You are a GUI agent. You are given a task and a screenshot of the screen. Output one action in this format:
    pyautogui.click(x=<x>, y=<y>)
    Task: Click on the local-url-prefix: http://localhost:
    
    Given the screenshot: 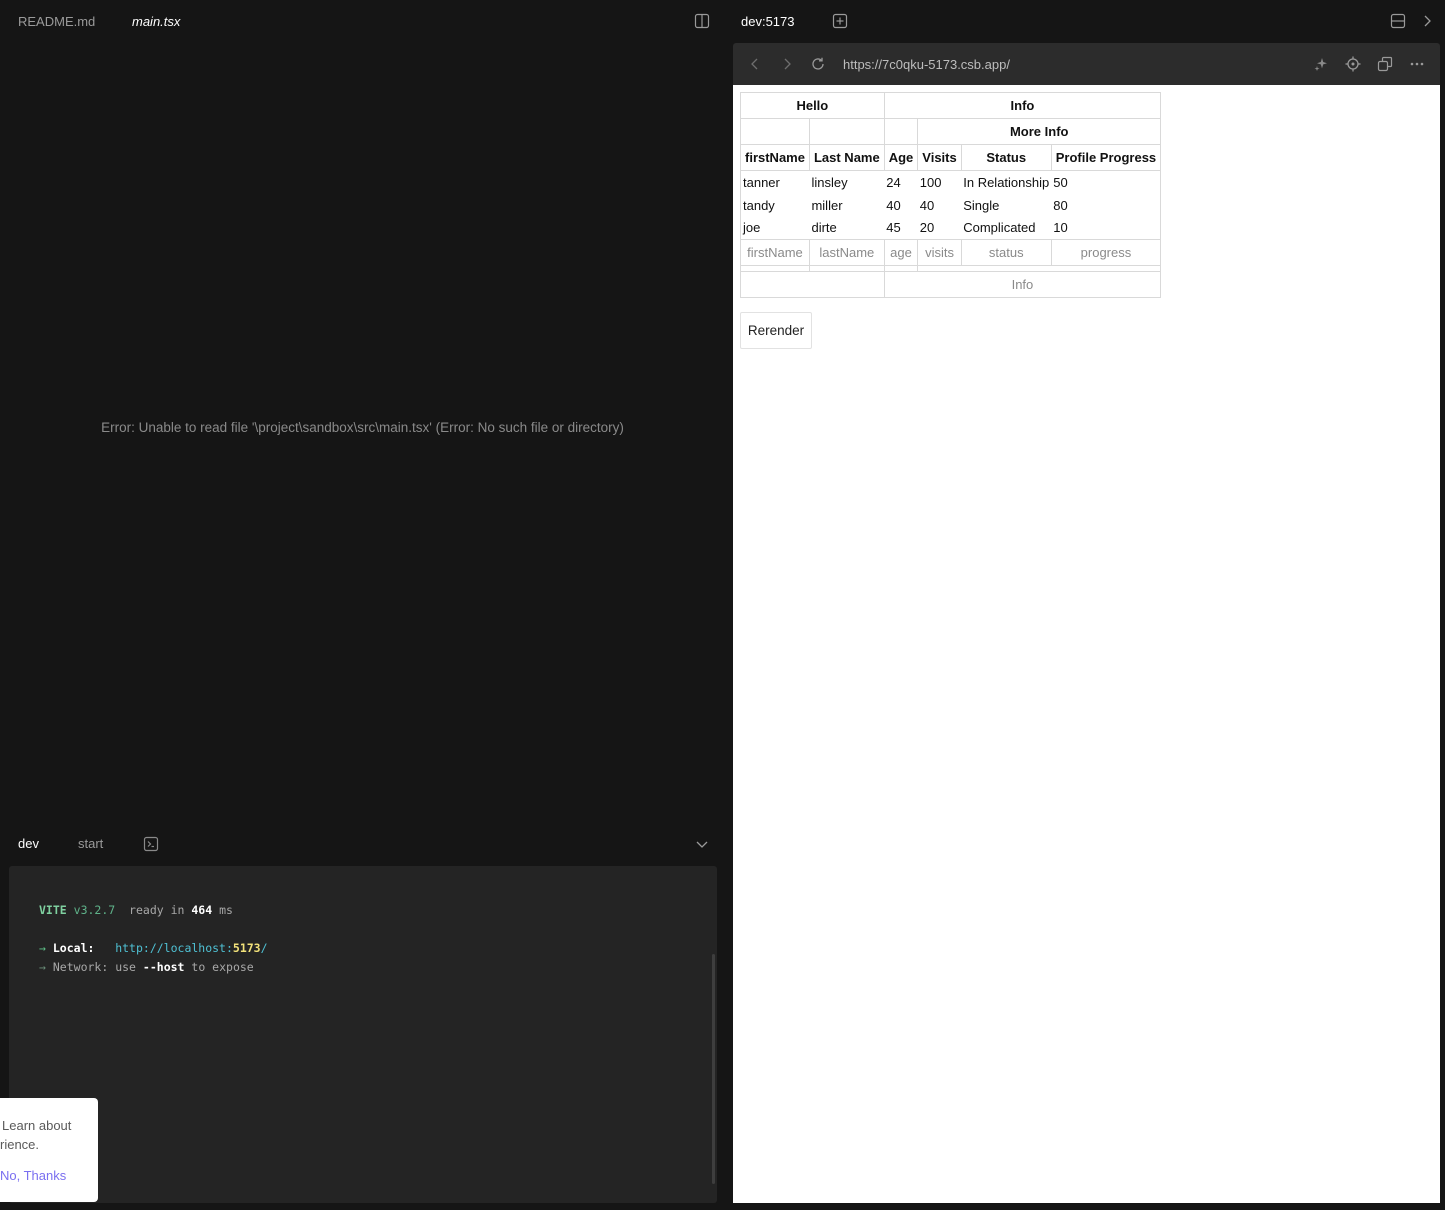 What is the action you would take?
    pyautogui.click(x=174, y=948)
    